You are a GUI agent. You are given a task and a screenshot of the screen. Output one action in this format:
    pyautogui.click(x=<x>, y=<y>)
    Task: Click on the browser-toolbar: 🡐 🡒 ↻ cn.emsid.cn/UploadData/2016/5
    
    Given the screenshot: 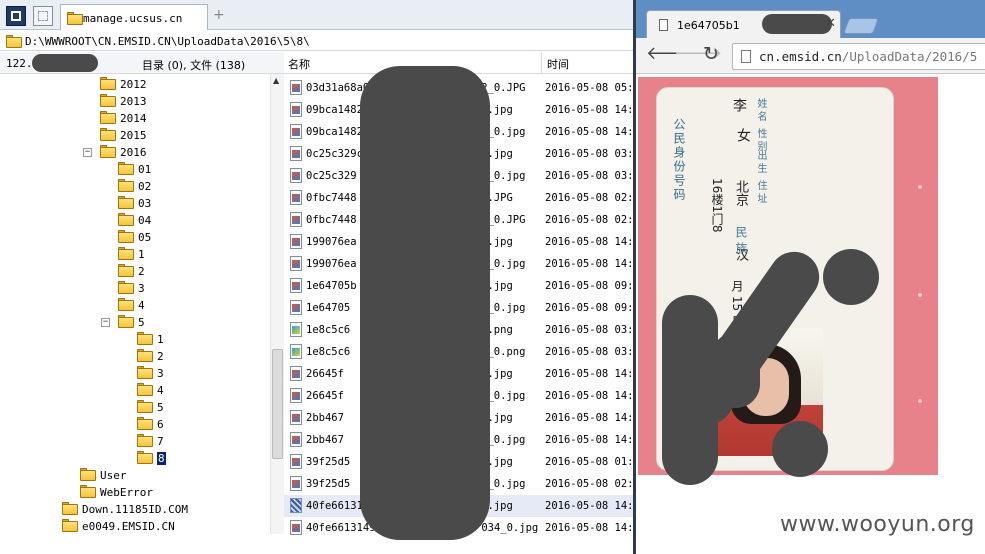 What is the action you would take?
    pyautogui.click(x=810, y=56)
    